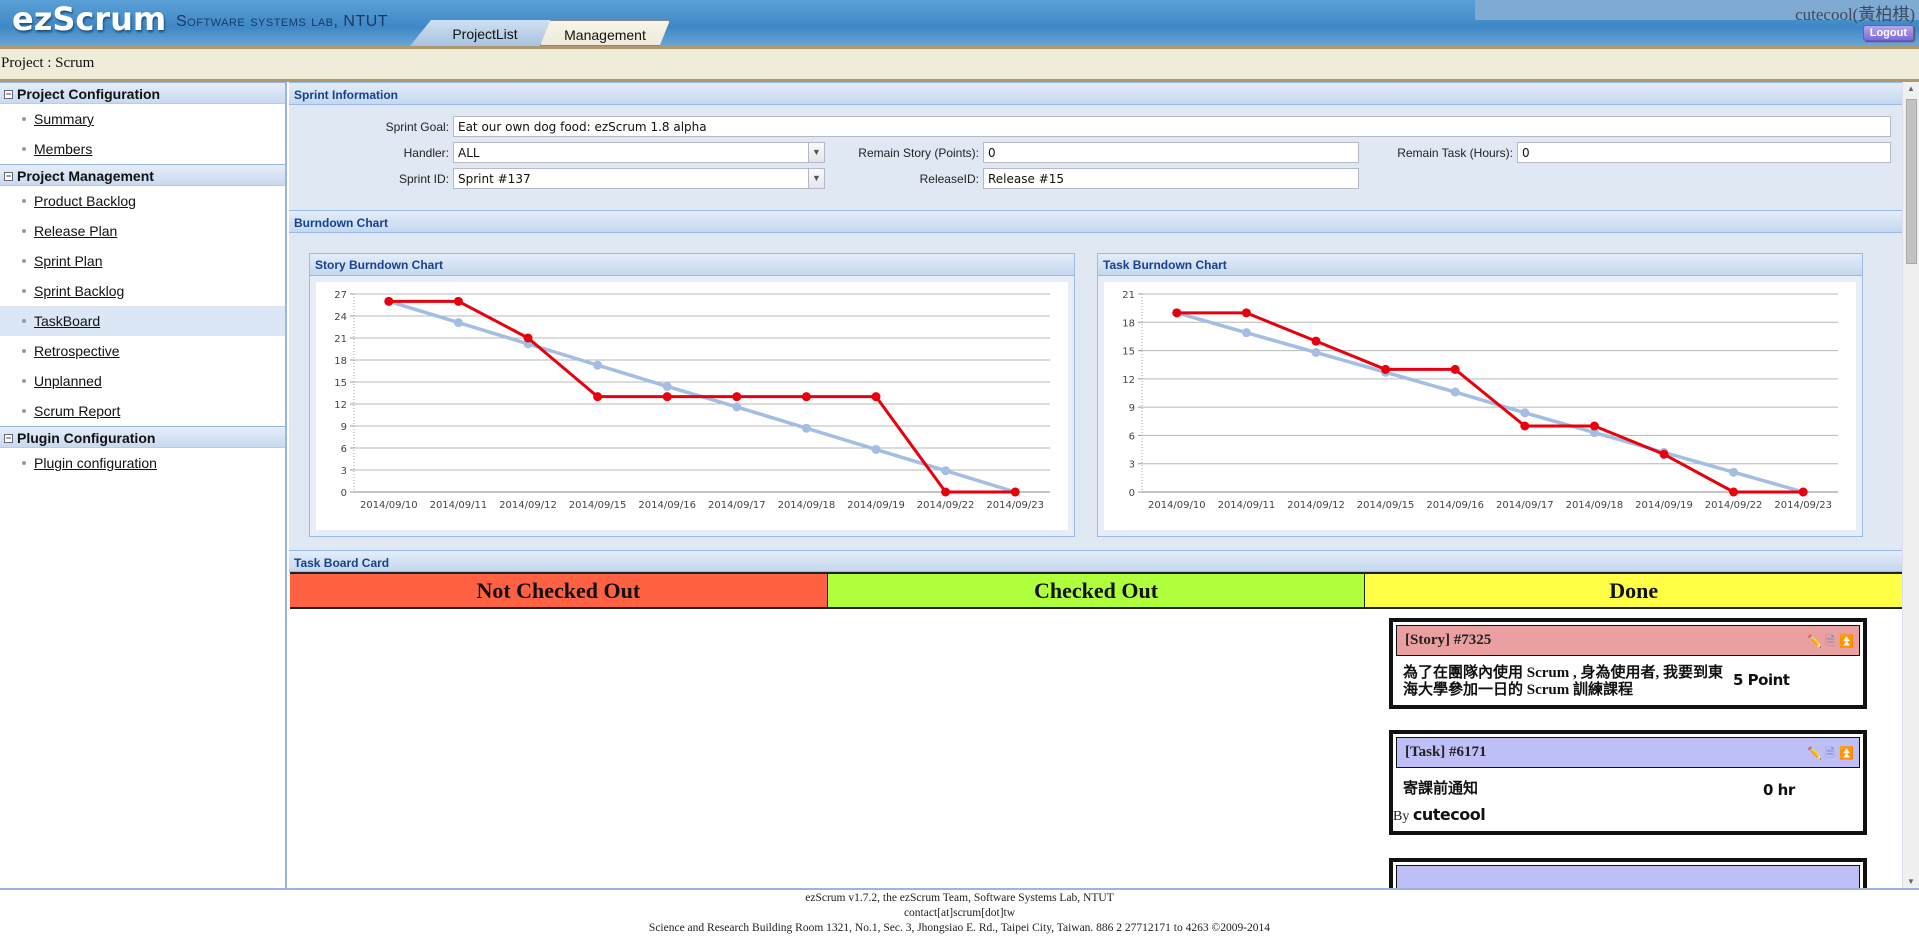 The image size is (1919, 943). I want to click on sidebar-item-scrum-report: Scrum Report, so click(142, 411).